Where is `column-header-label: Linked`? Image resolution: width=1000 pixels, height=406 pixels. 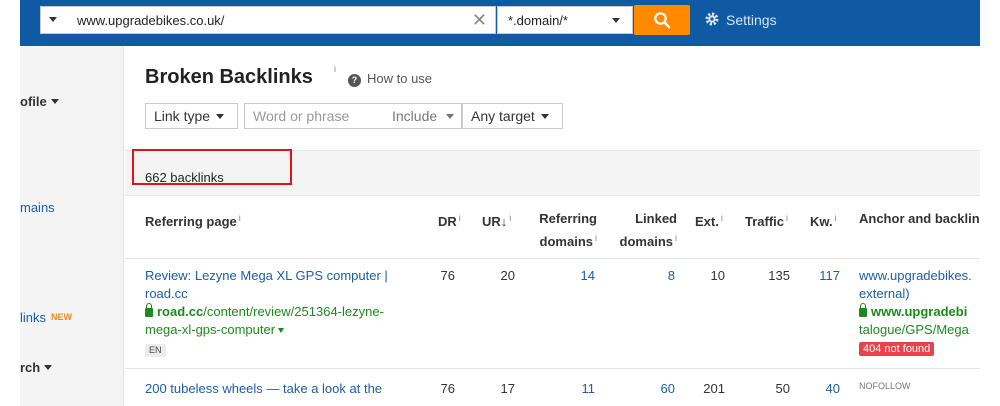
column-header-label: Linked is located at coordinates (656, 218).